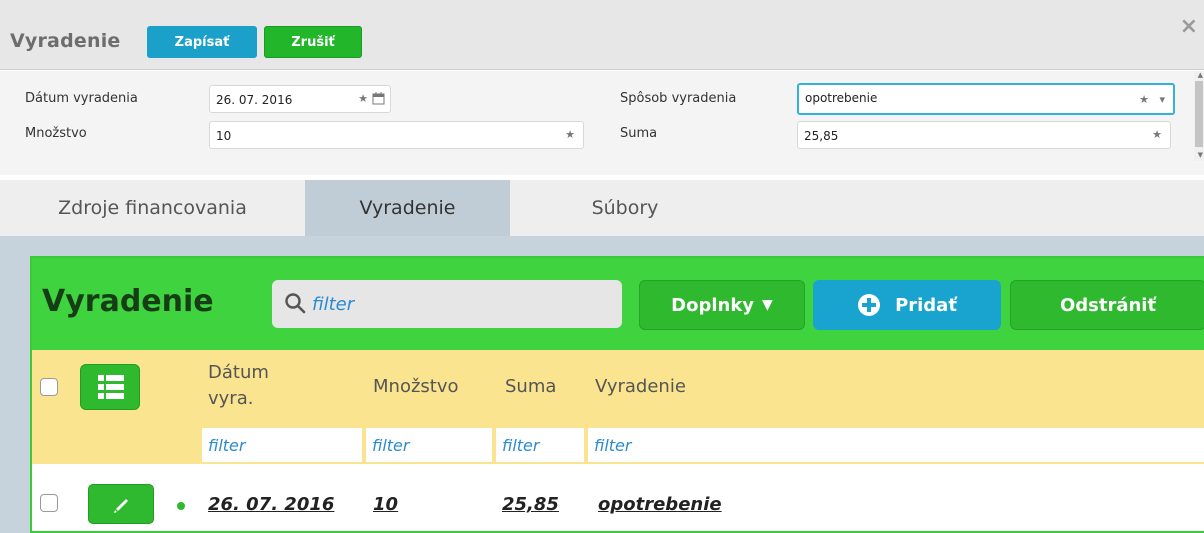 The height and width of the screenshot is (533, 1204). Describe the element at coordinates (416, 386) in the screenshot. I see `column-header-qty: Množstvo` at that location.